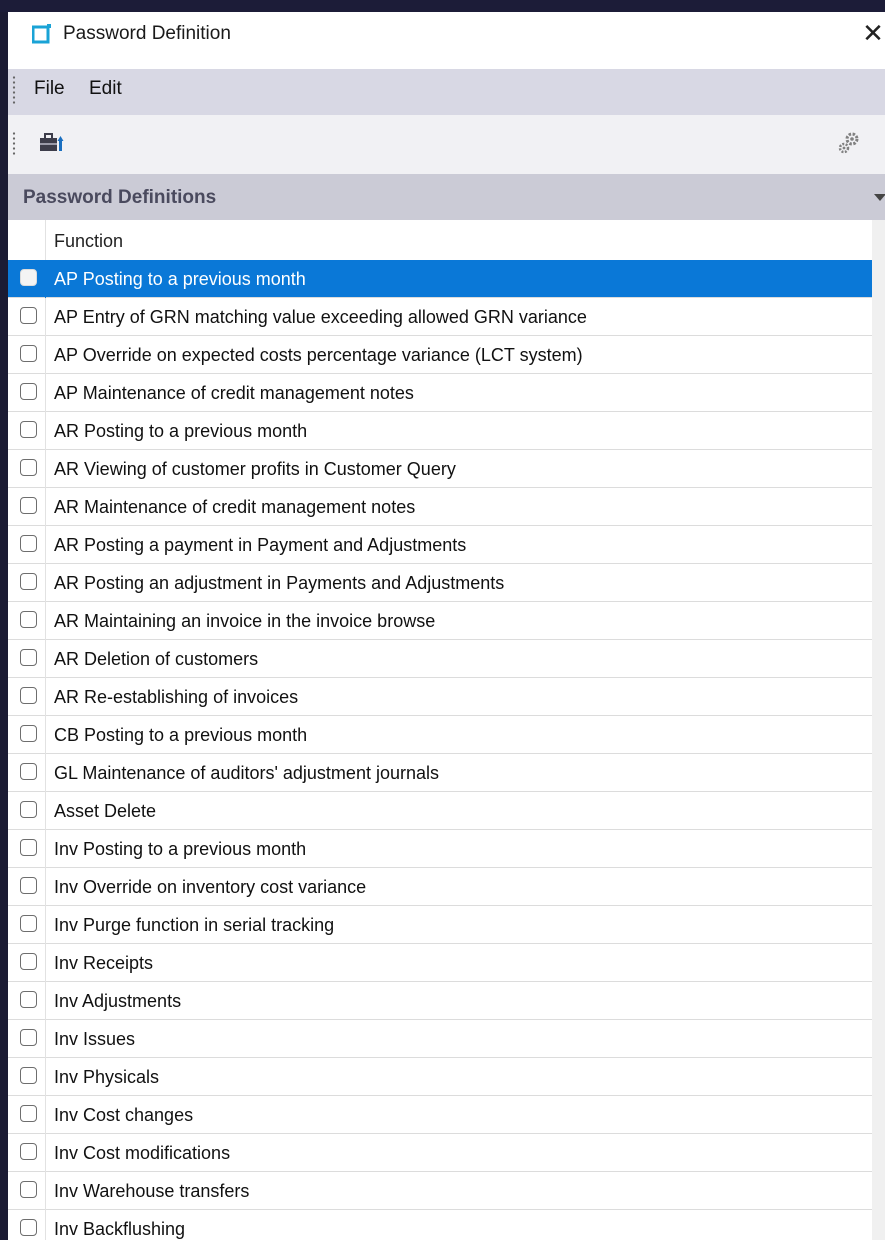  Describe the element at coordinates (105, 89) in the screenshot. I see `menu-edit: Edit` at that location.